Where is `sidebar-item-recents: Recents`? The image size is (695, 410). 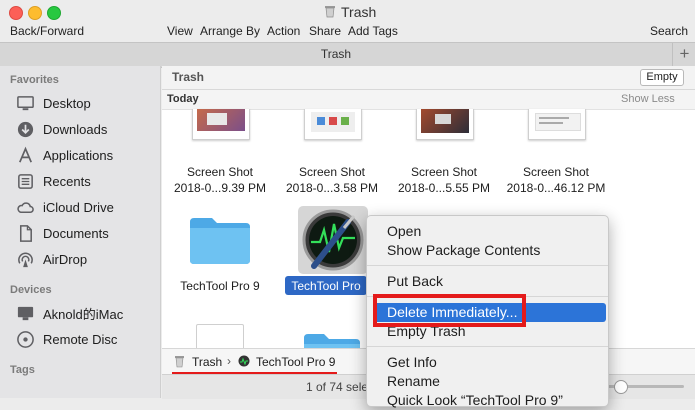 sidebar-item-recents: Recents is located at coordinates (86, 181).